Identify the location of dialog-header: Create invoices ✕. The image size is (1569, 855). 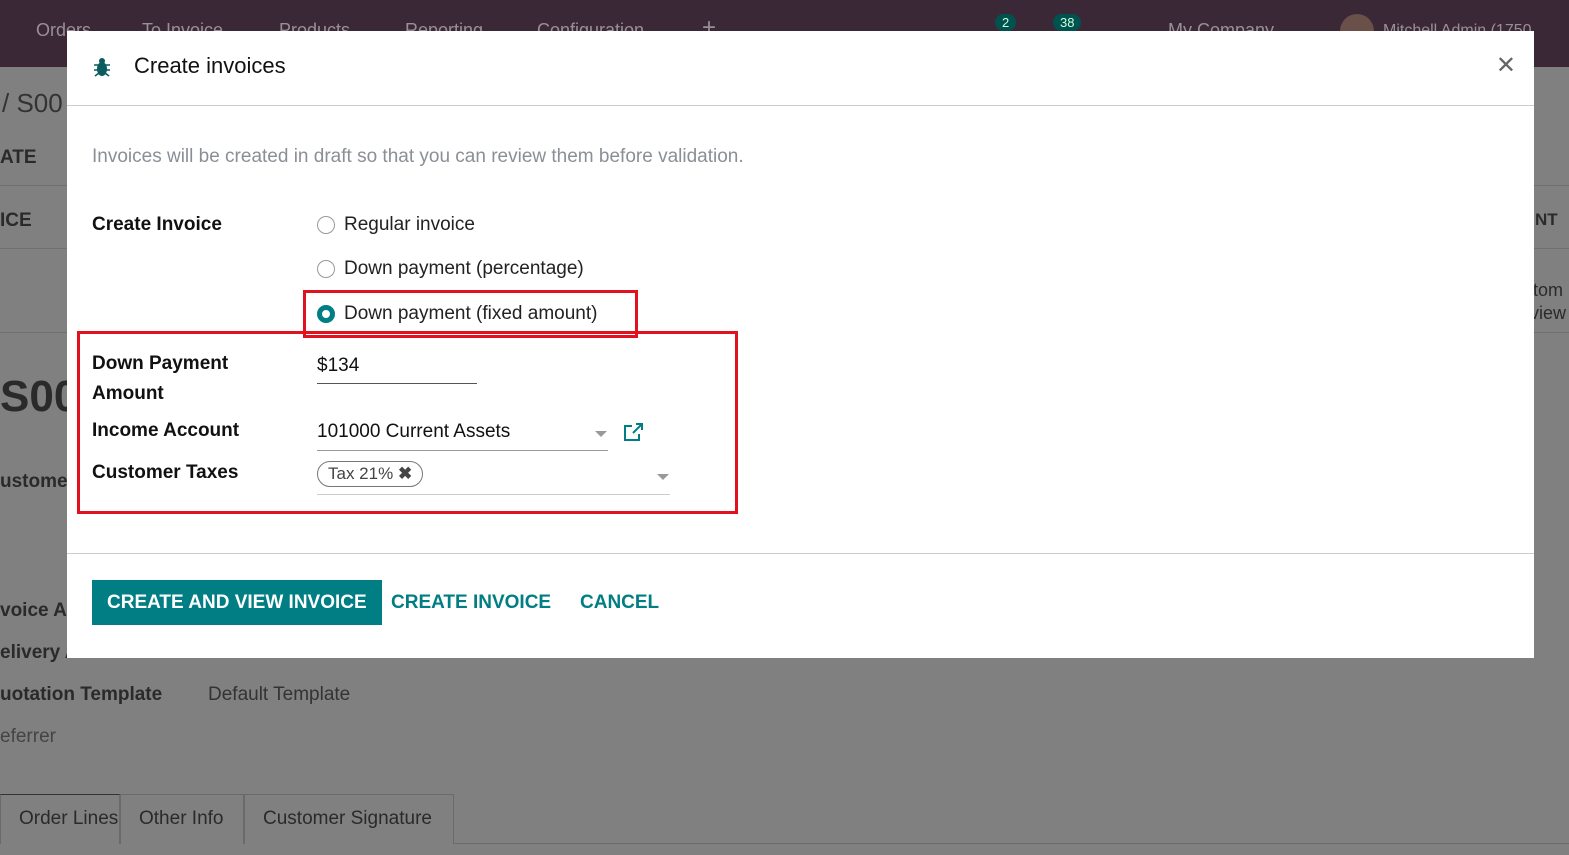
(800, 68).